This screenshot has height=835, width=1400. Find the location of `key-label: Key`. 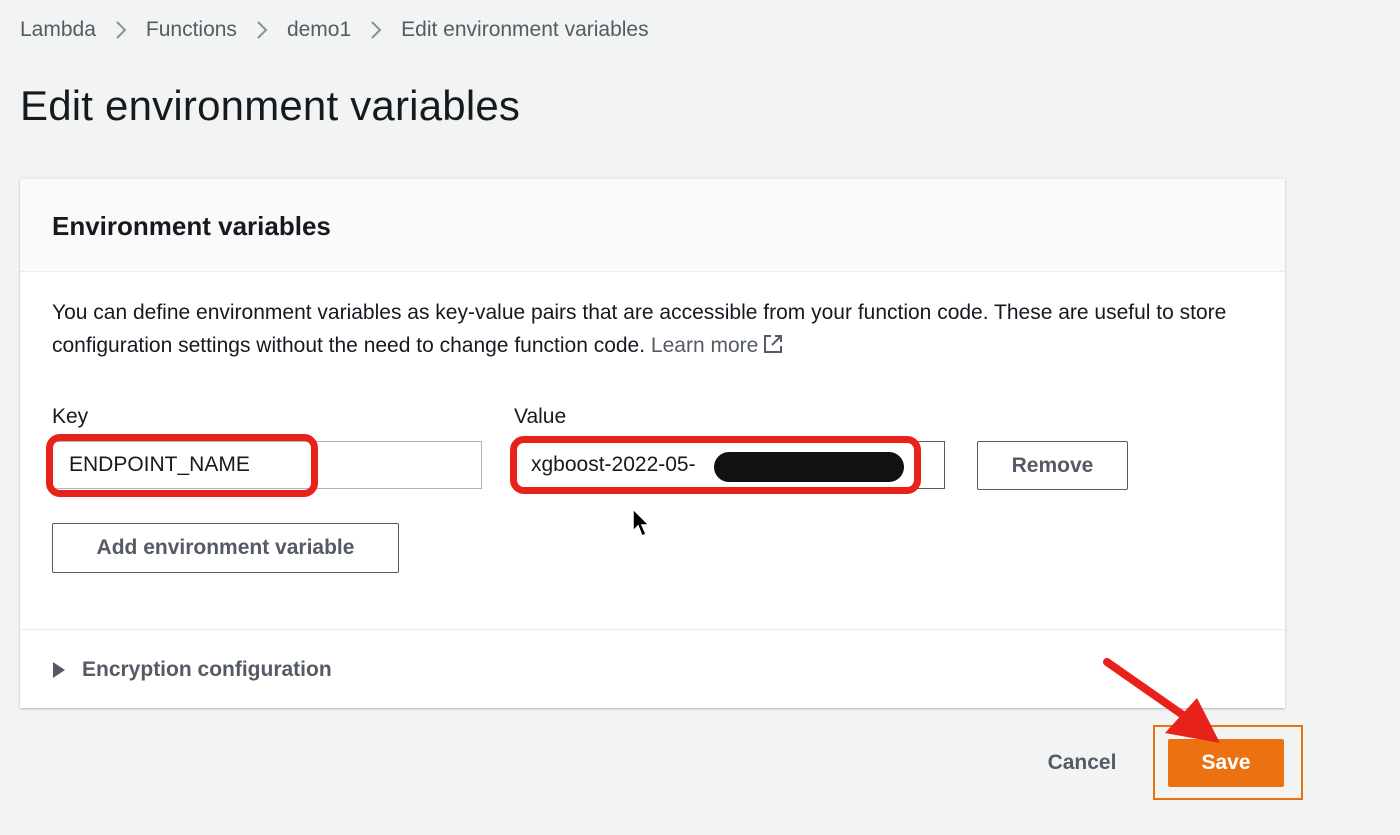

key-label: Key is located at coordinates (70, 416).